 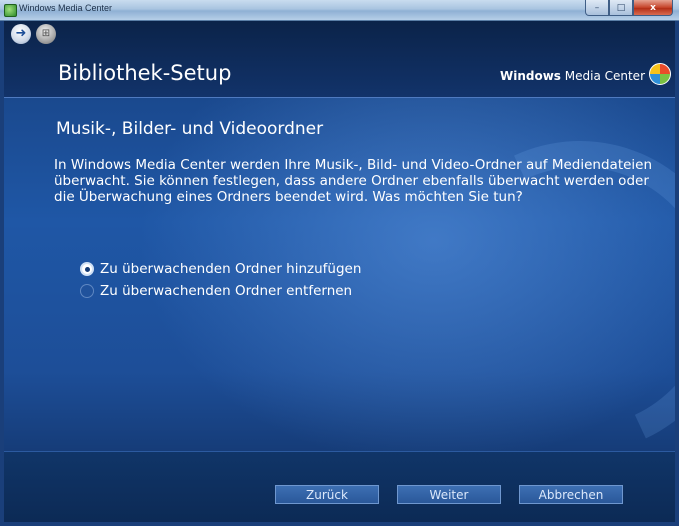 I want to click on brand-rest: Media Center, so click(x=602, y=76).